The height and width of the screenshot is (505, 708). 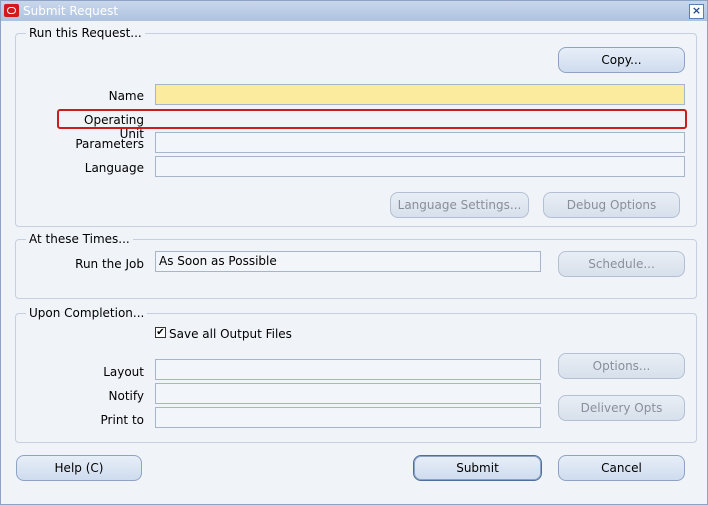 I want to click on help-button: Help (C), so click(x=79, y=468).